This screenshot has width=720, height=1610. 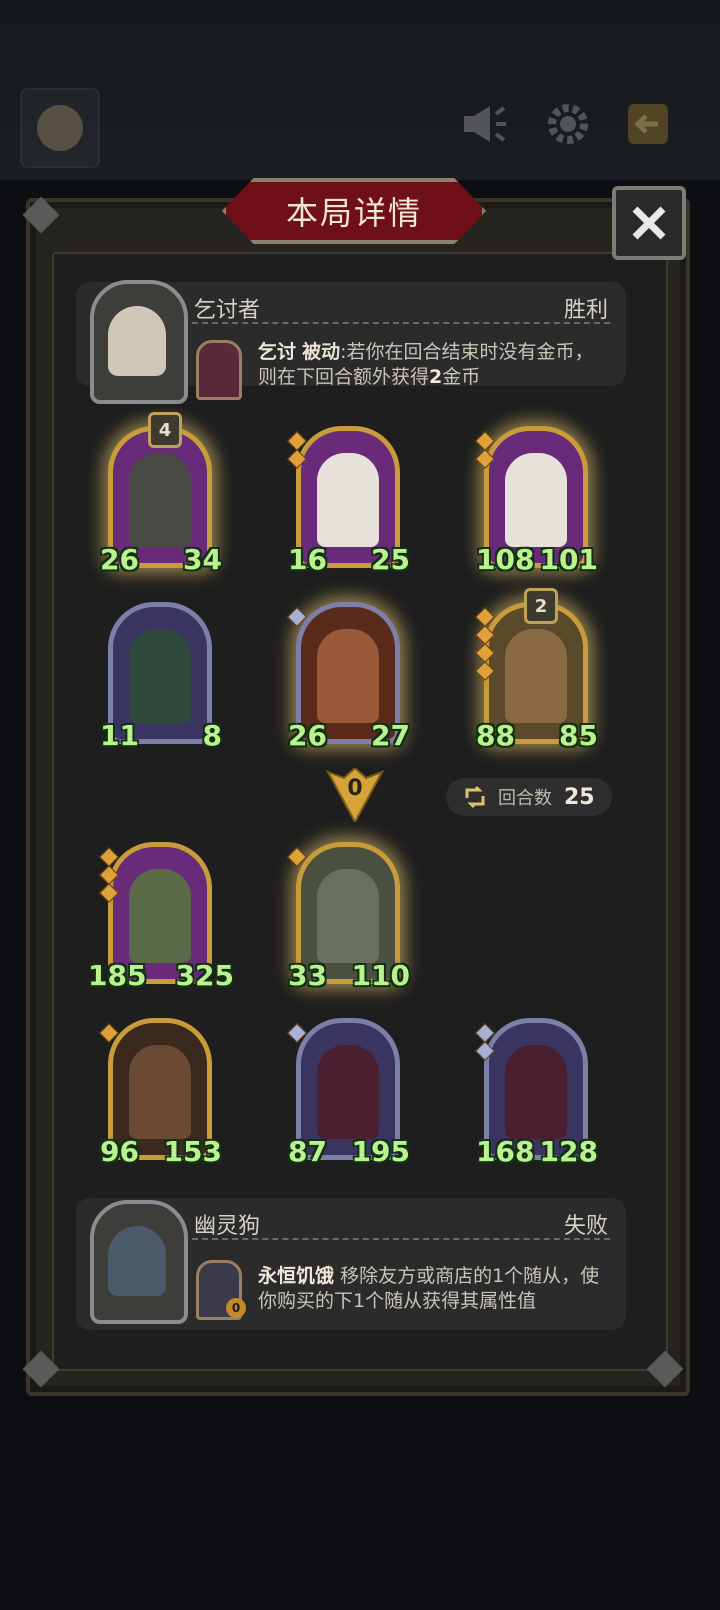 I want to click on close-button, so click(x=649, y=223).